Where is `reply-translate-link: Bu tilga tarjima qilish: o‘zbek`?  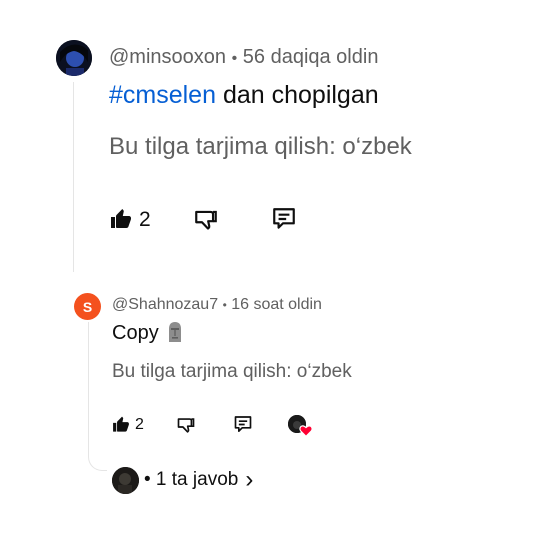
reply-translate-link: Bu tilga tarjima qilish: o‘zbek is located at coordinates (232, 372).